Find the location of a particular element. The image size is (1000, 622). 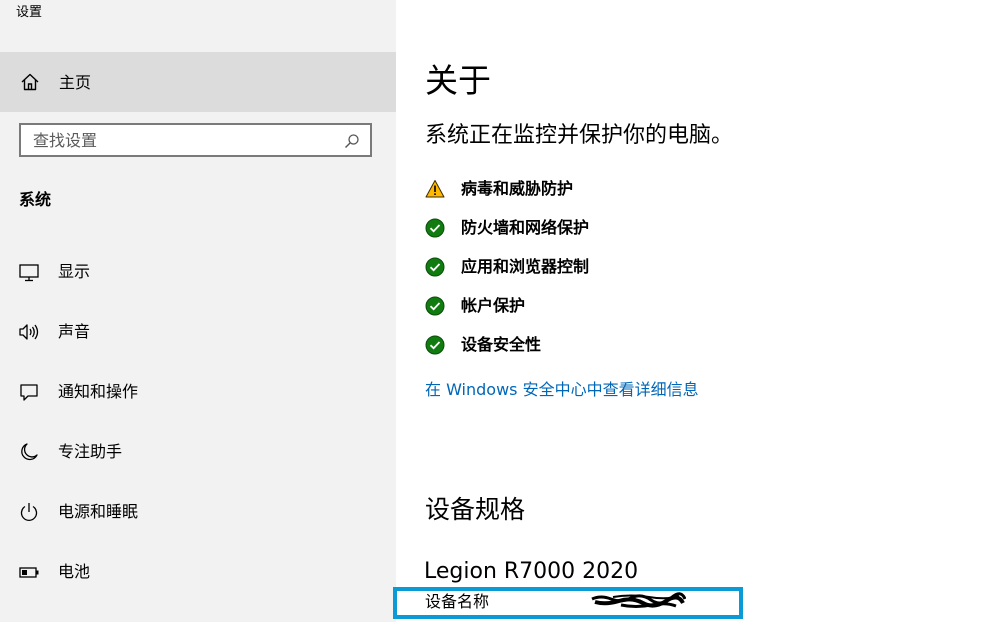

sidebar-item-focus-assist: 专注助手 is located at coordinates (198, 452).